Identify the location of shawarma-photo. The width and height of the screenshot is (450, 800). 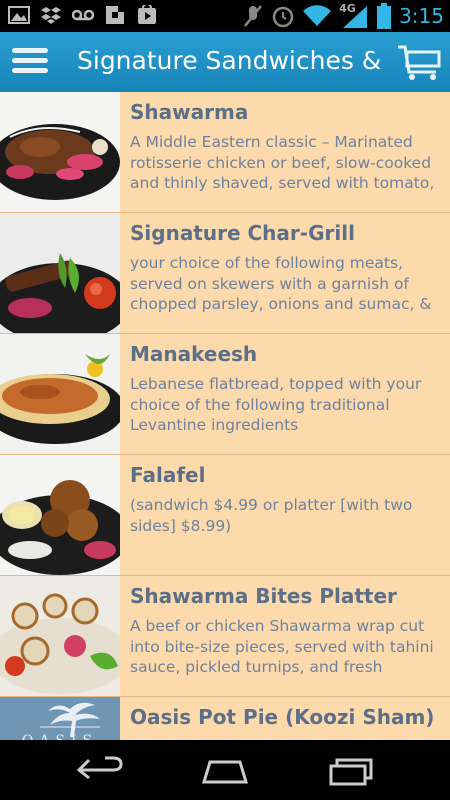
(60, 152).